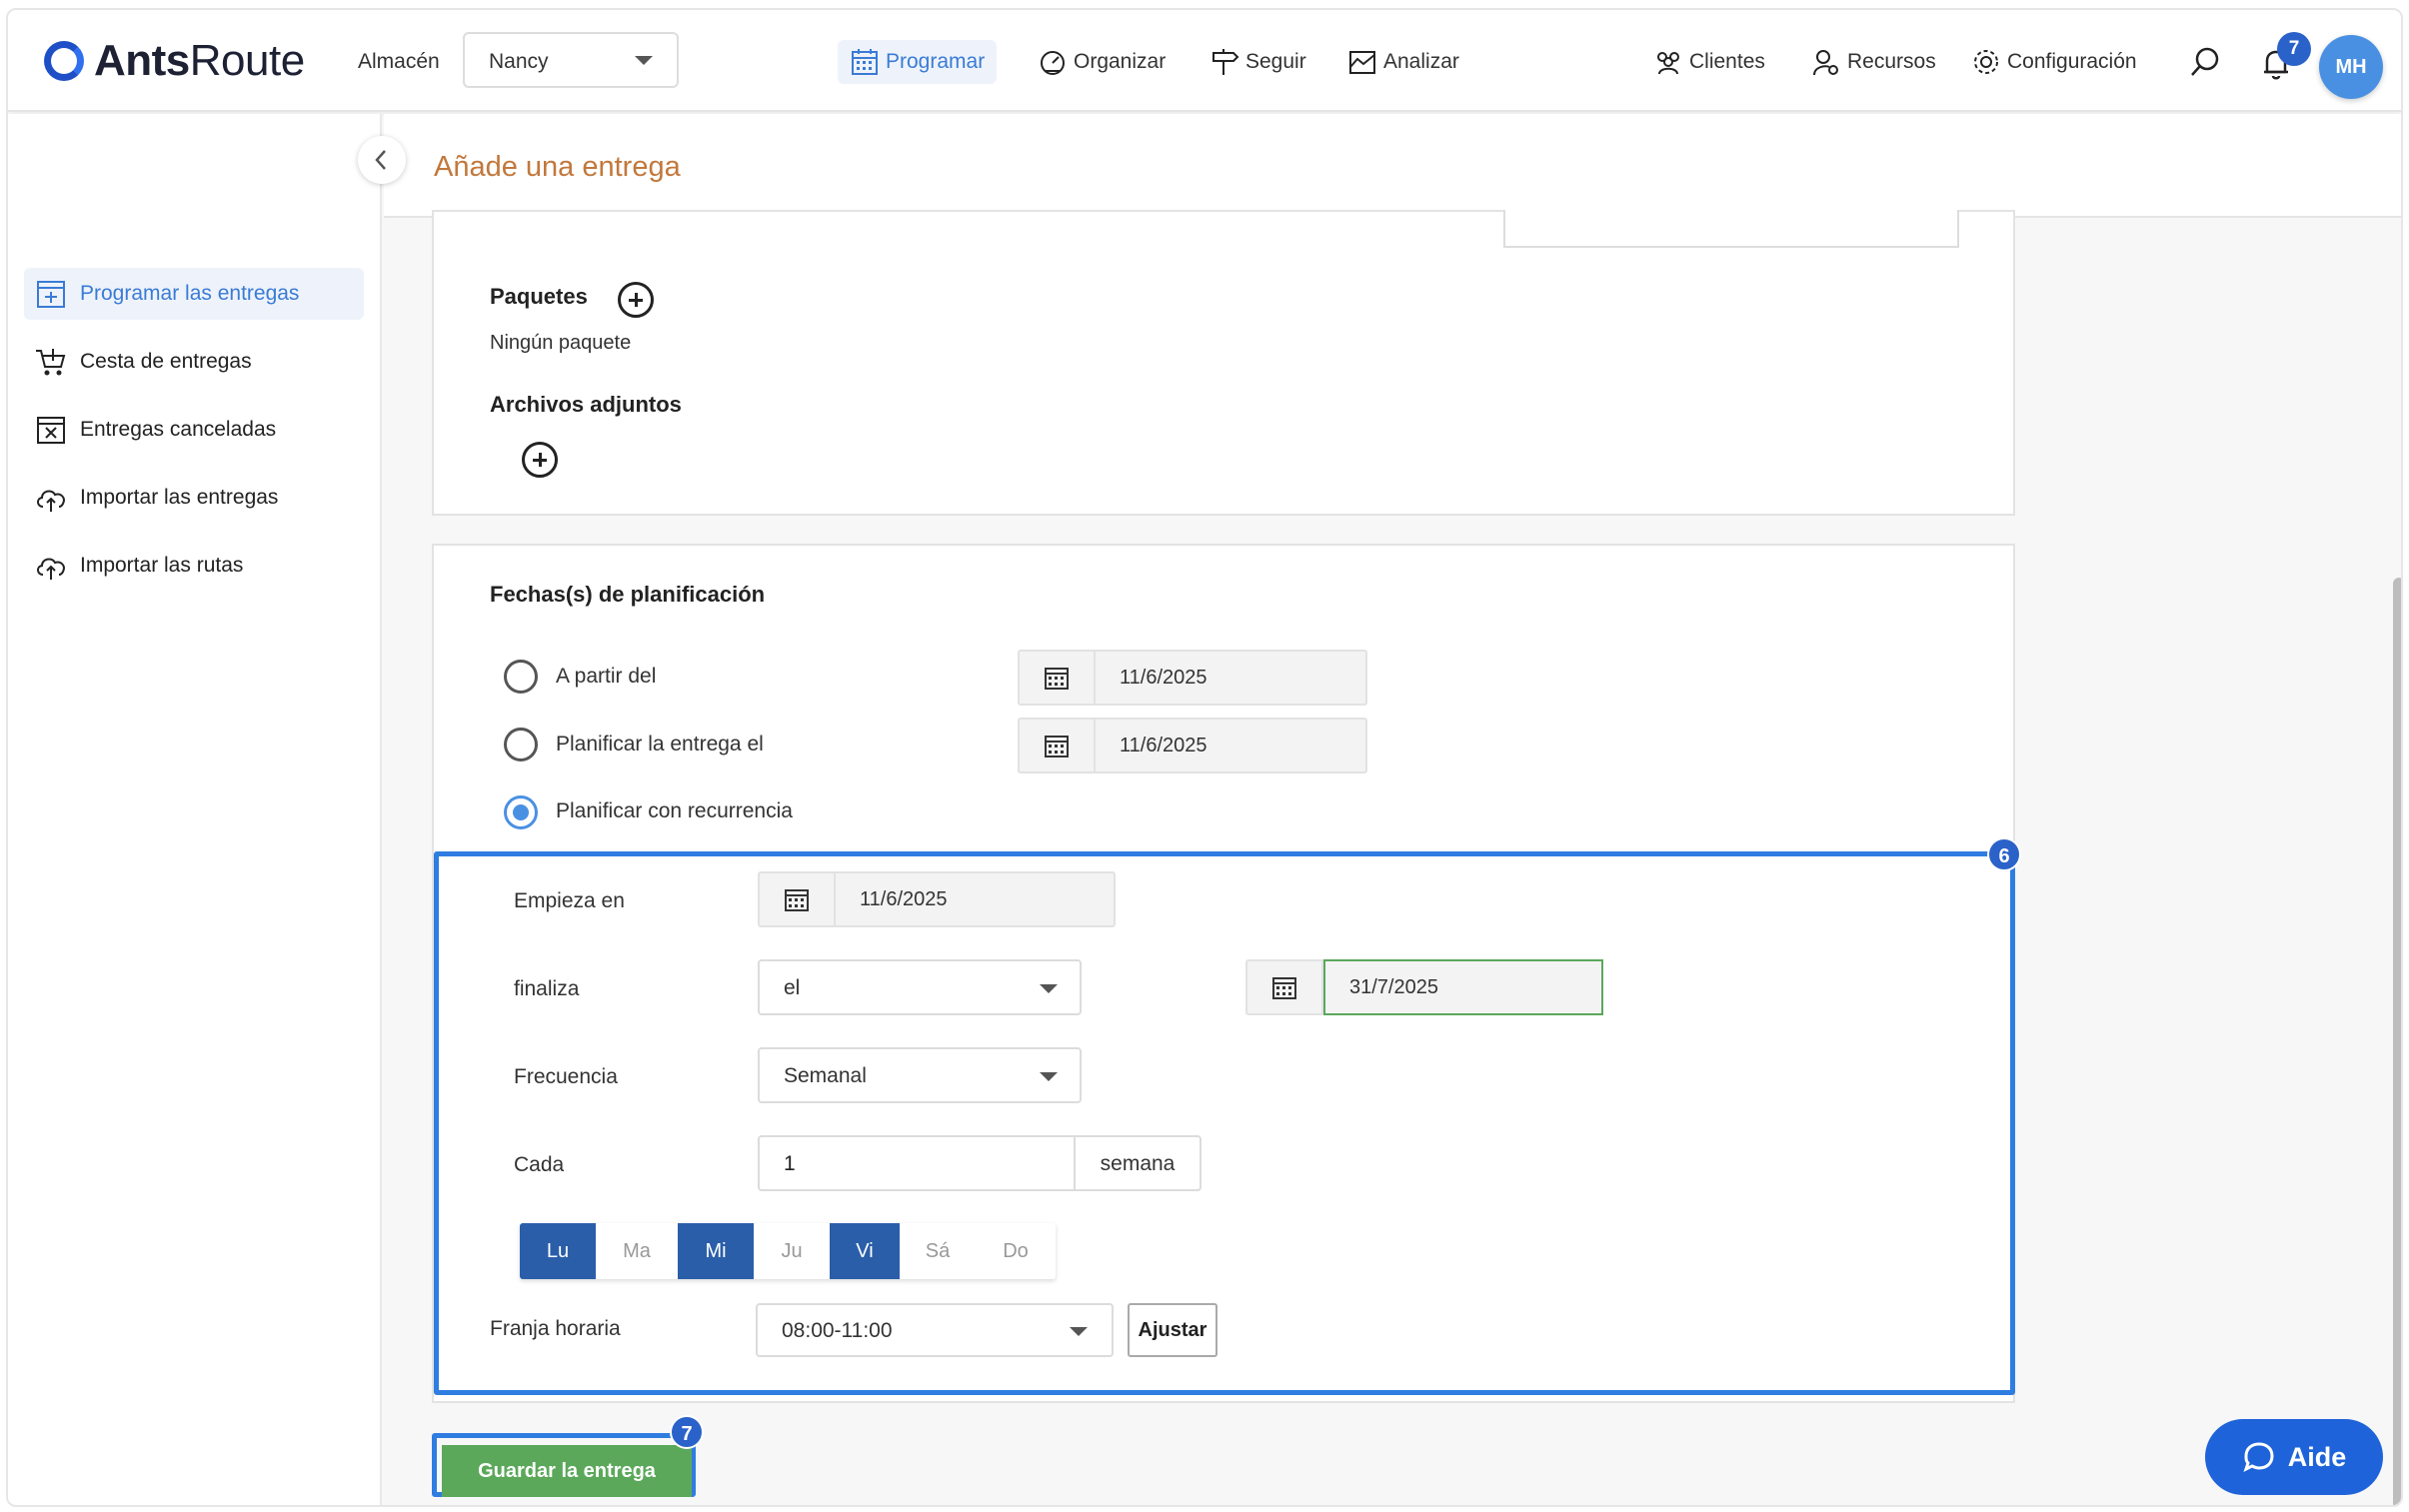  What do you see at coordinates (539, 296) in the screenshot?
I see `packages-heading: Paquetes` at bounding box center [539, 296].